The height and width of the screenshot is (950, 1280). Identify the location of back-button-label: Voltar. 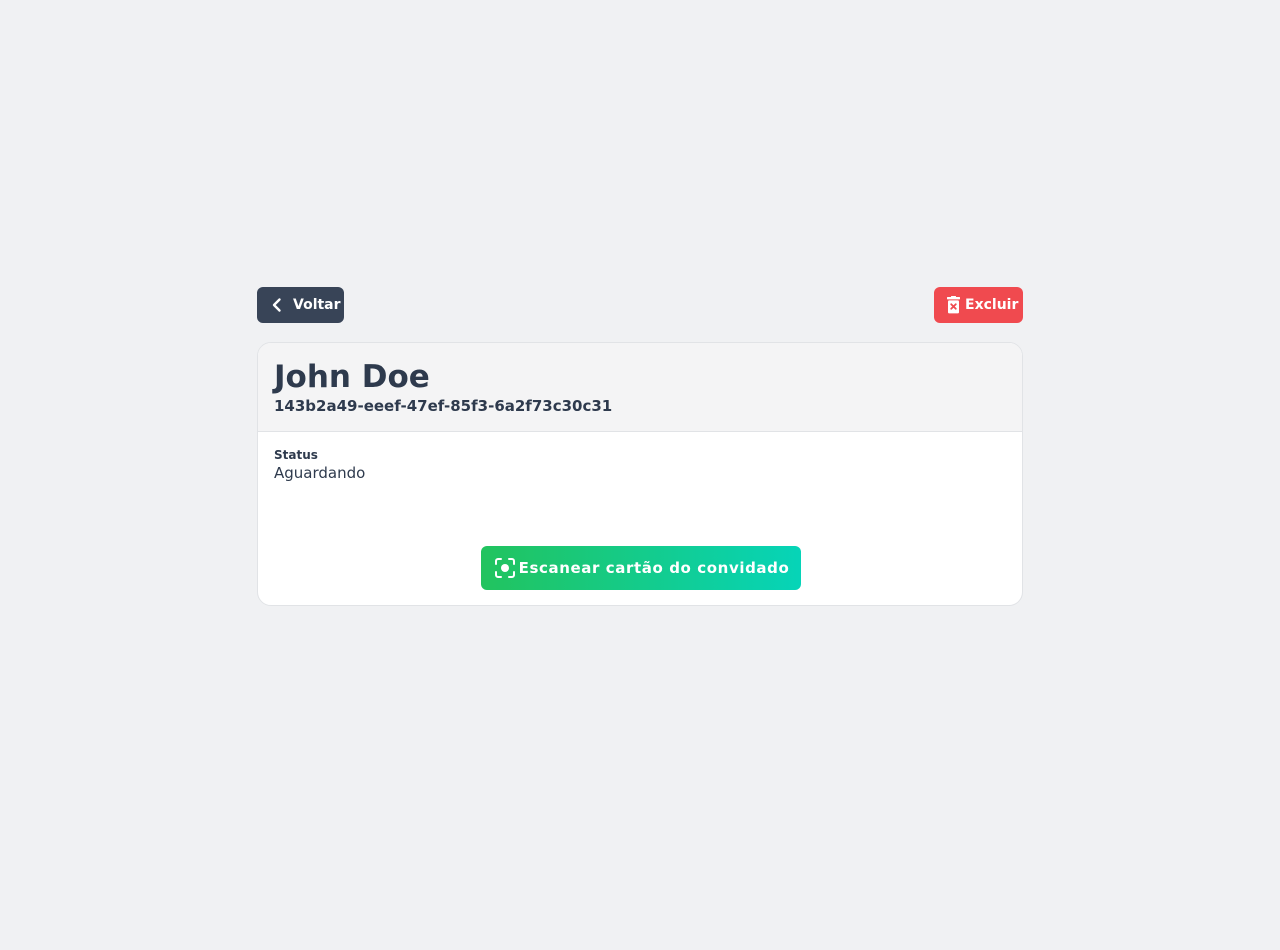
(317, 305).